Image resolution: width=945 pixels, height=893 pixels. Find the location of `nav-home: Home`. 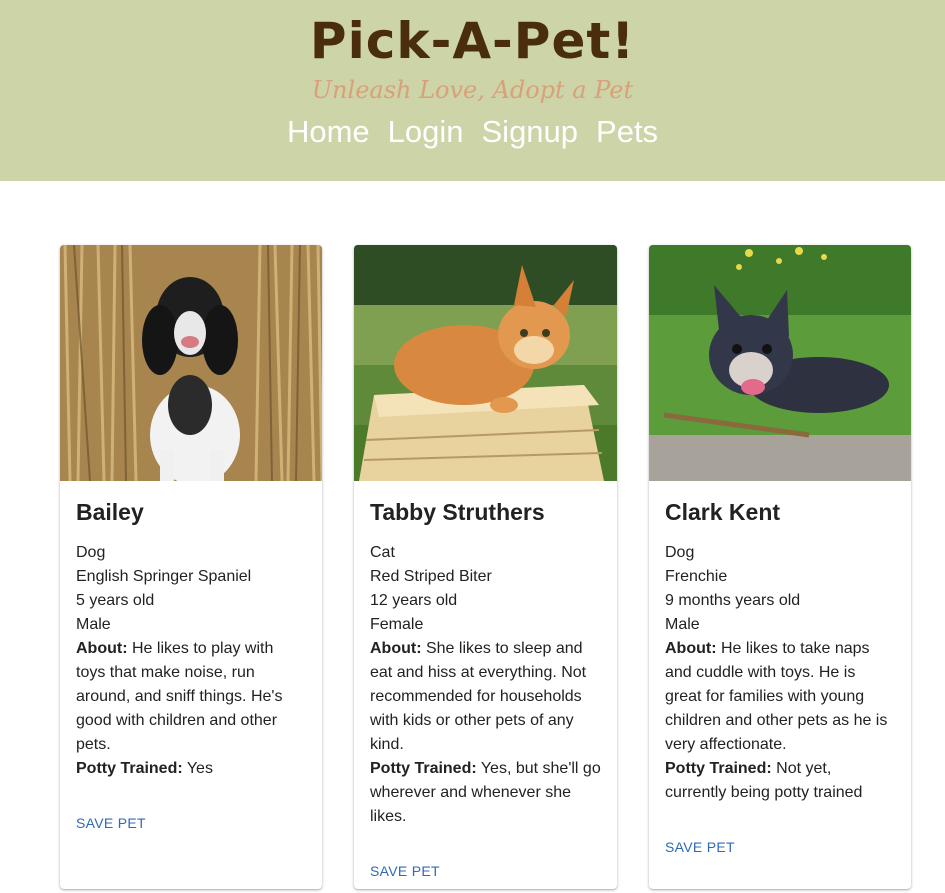

nav-home: Home is located at coordinates (328, 132).